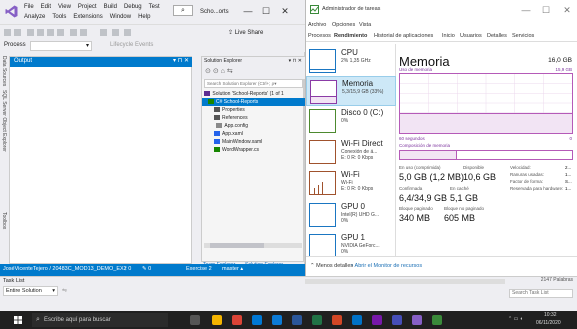  I want to click on task-manager-icon, so click(437, 320).